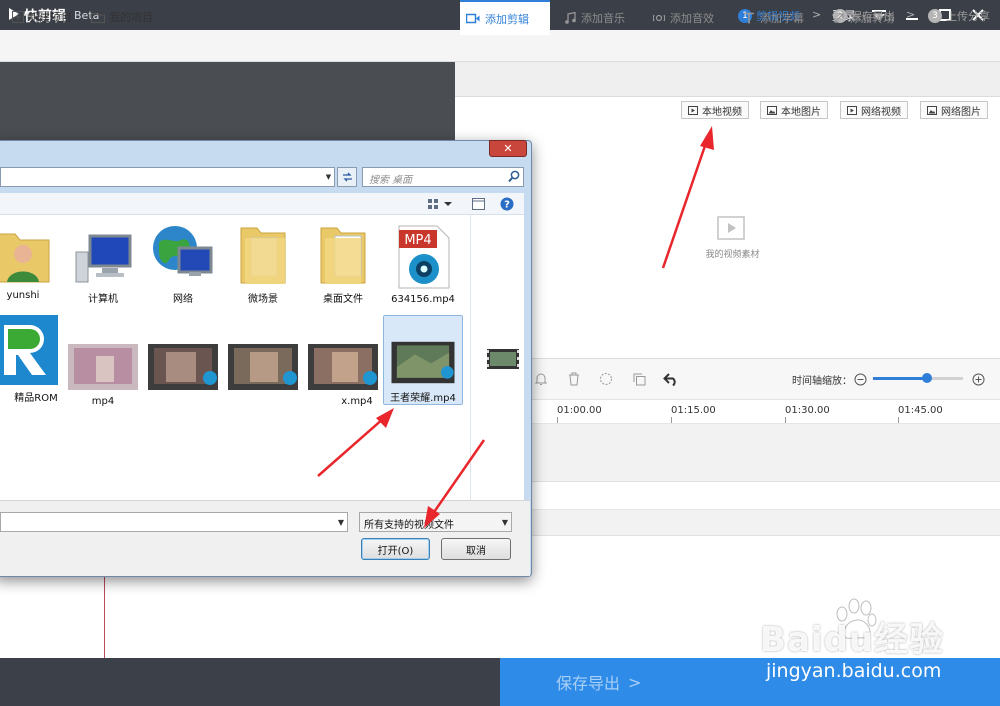 The image size is (1000, 706). I want to click on watermark-logo: Baidu经验, so click(852, 640).